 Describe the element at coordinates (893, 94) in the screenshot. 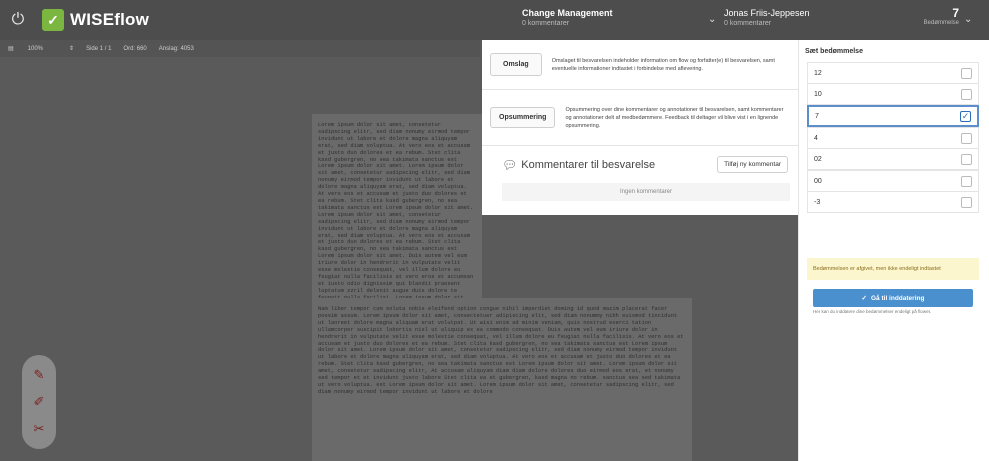

I see `grade-option: 10` at that location.